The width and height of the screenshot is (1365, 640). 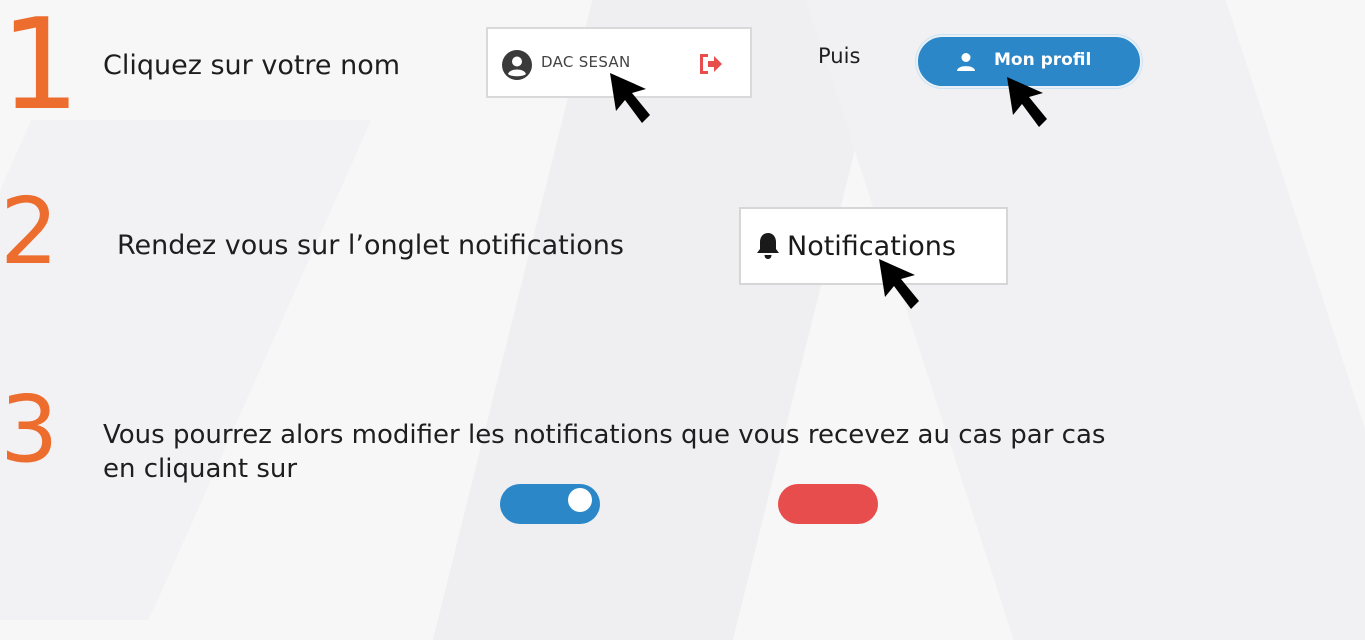 I want to click on bell-icon, so click(x=768, y=246).